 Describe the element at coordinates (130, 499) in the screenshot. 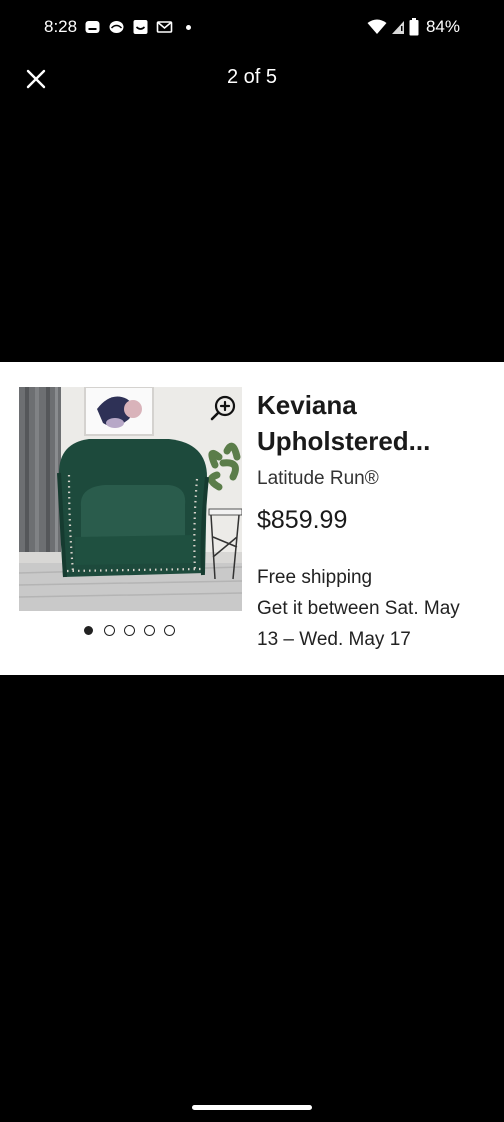

I see `product-image` at that location.